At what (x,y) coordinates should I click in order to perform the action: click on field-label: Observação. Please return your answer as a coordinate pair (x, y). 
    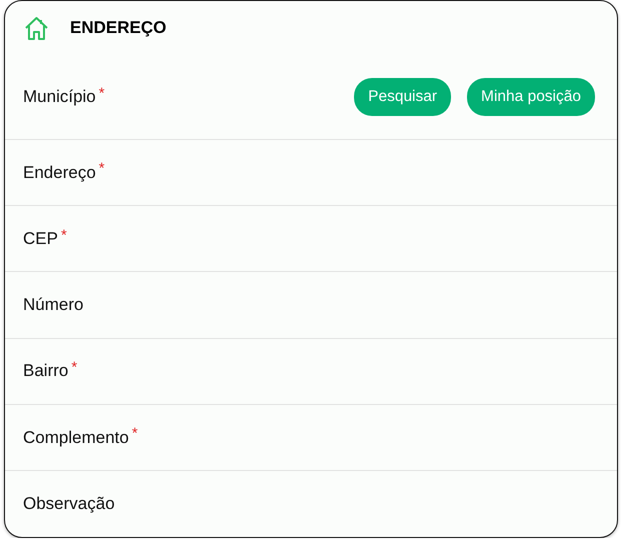
    Looking at the image, I should click on (69, 504).